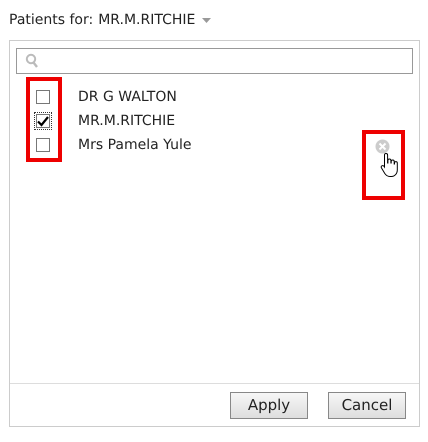  I want to click on header-label: Patients for:, so click(51, 20).